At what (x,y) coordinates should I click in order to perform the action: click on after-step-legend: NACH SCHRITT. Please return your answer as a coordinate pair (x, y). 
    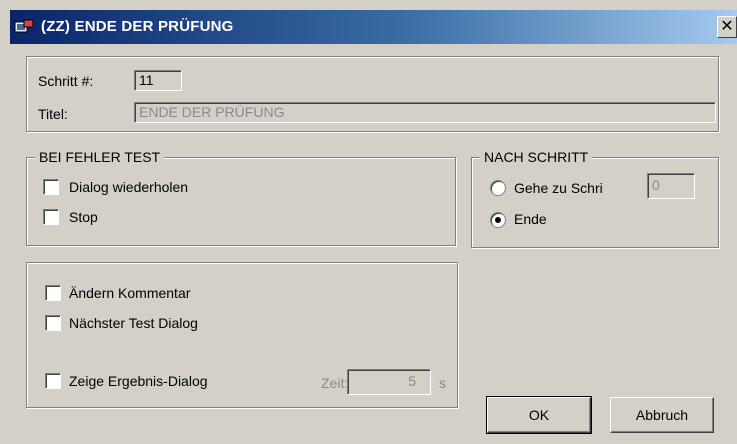
    Looking at the image, I should click on (536, 157).